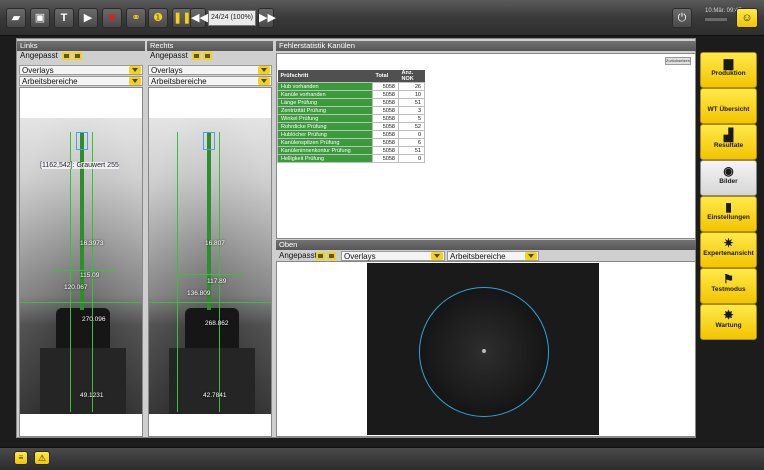 The image size is (764, 470). I want to click on power-icon: ⏻, so click(682, 18).